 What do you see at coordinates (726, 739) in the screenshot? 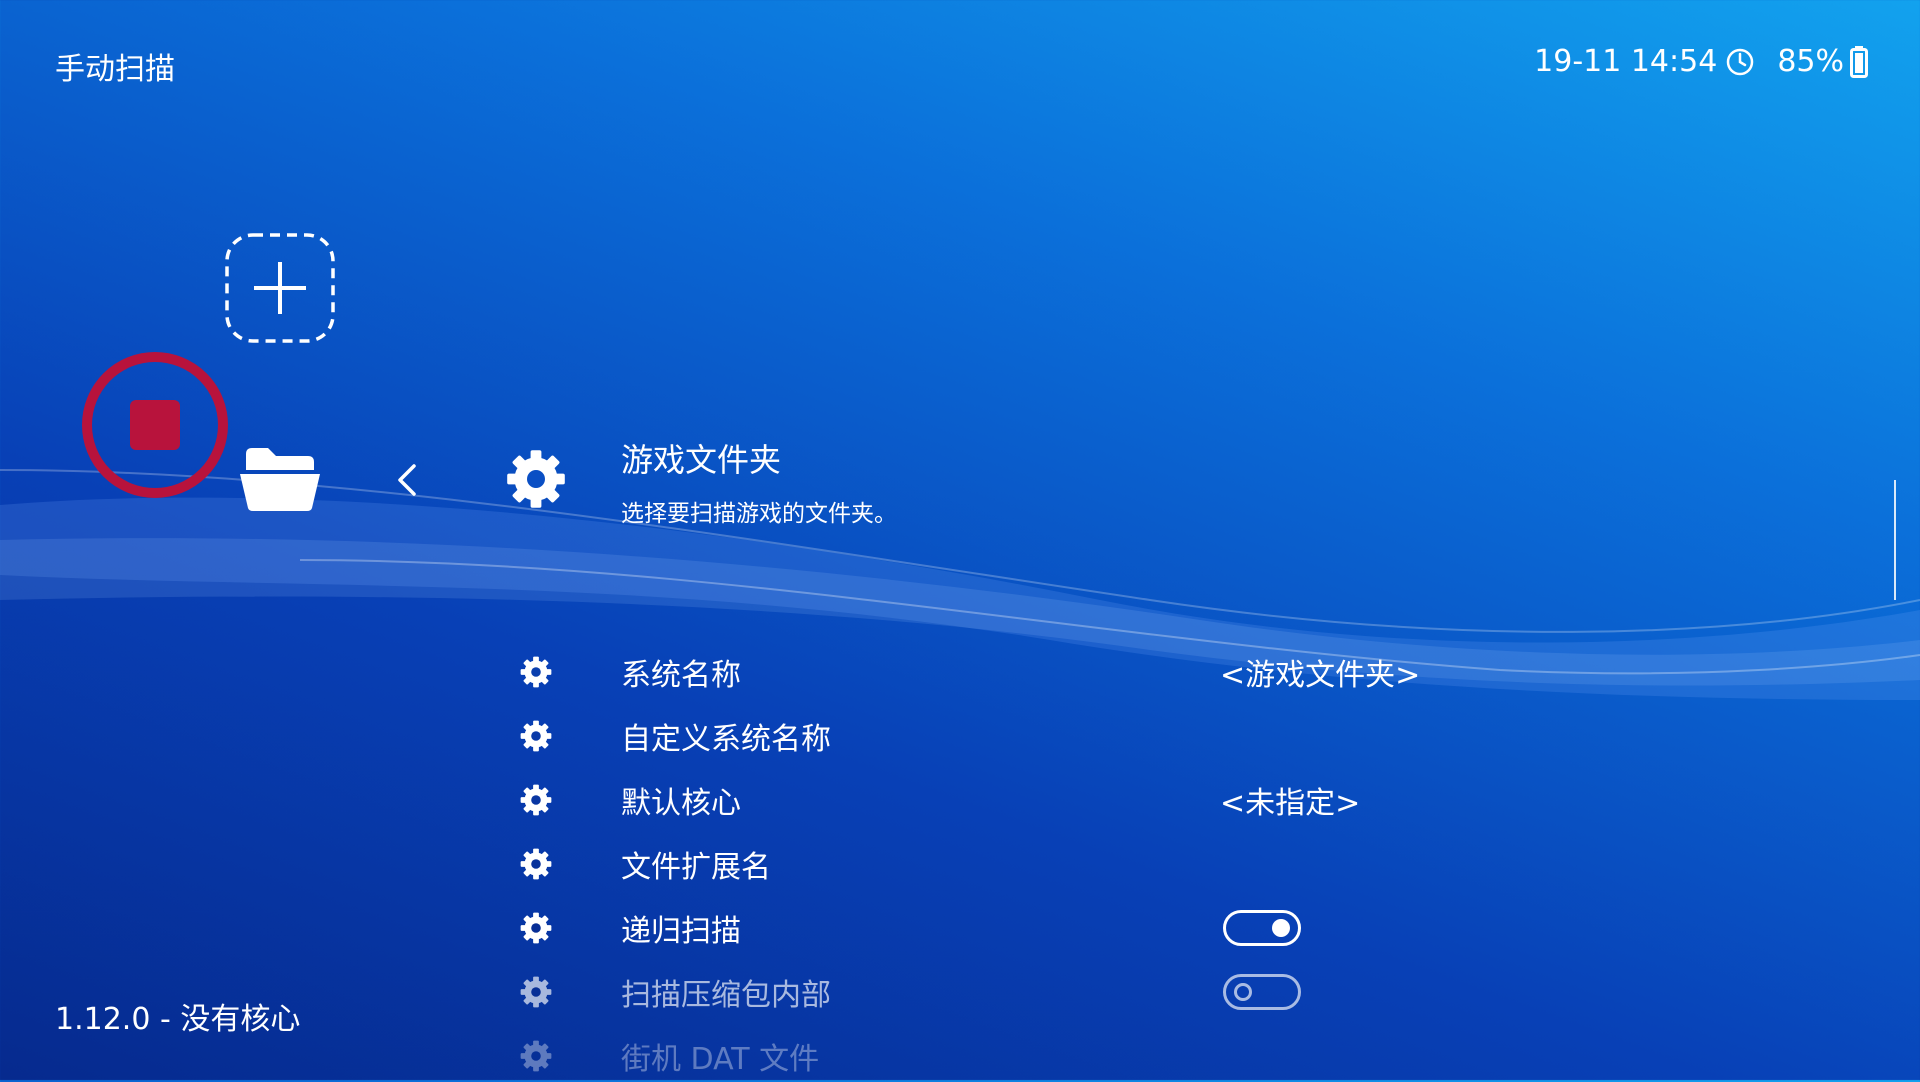
I see `menu-item-label: 自定义系统名称` at bounding box center [726, 739].